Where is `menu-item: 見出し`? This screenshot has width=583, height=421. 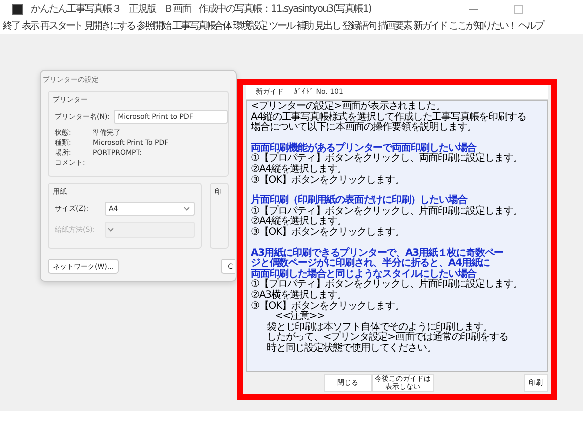 menu-item: 見出し is located at coordinates (327, 26).